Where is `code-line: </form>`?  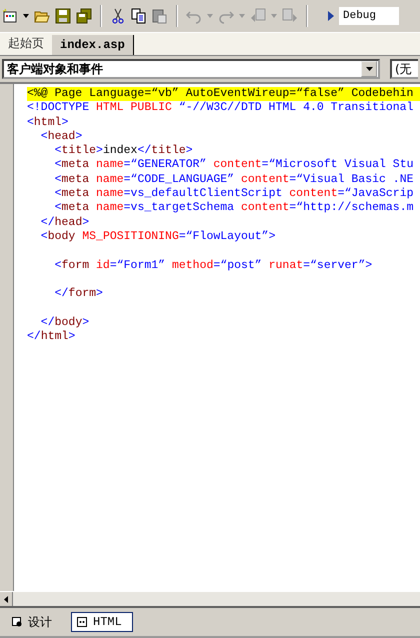 code-line: </form> is located at coordinates (78, 293).